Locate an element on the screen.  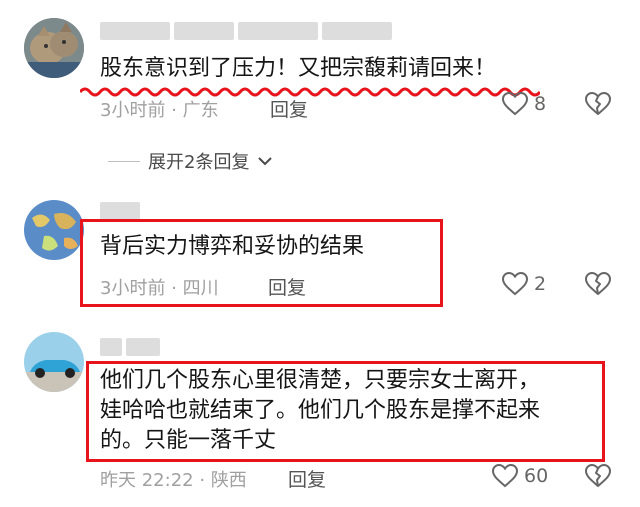
like-count: 8 is located at coordinates (540, 104).